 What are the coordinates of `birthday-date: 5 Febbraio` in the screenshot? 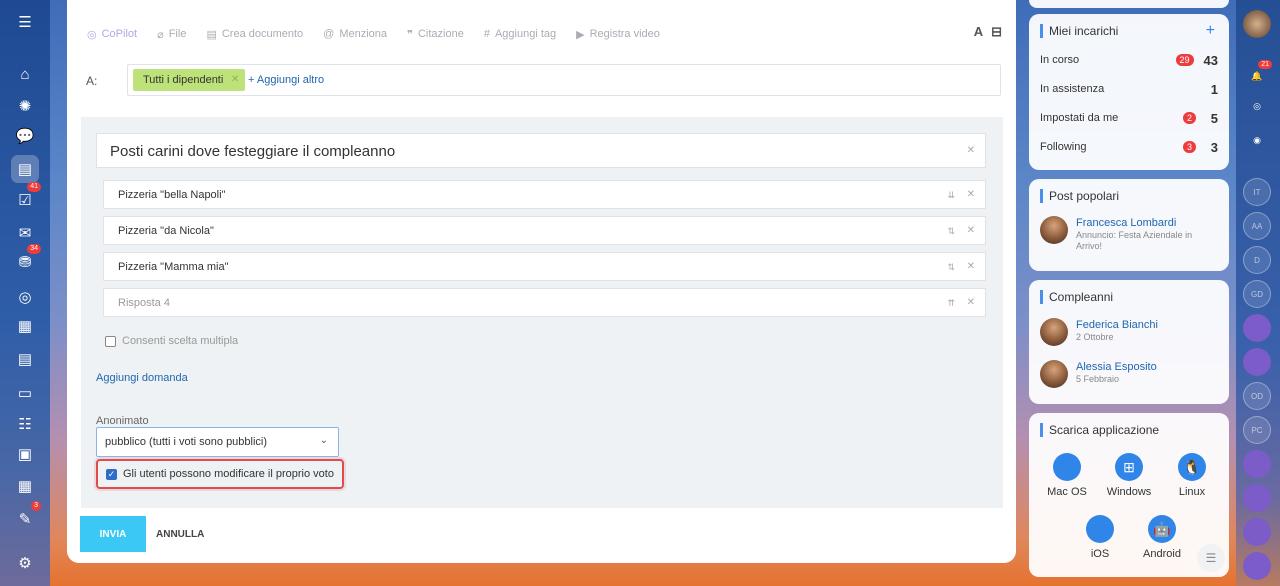 It's located at (1098, 379).